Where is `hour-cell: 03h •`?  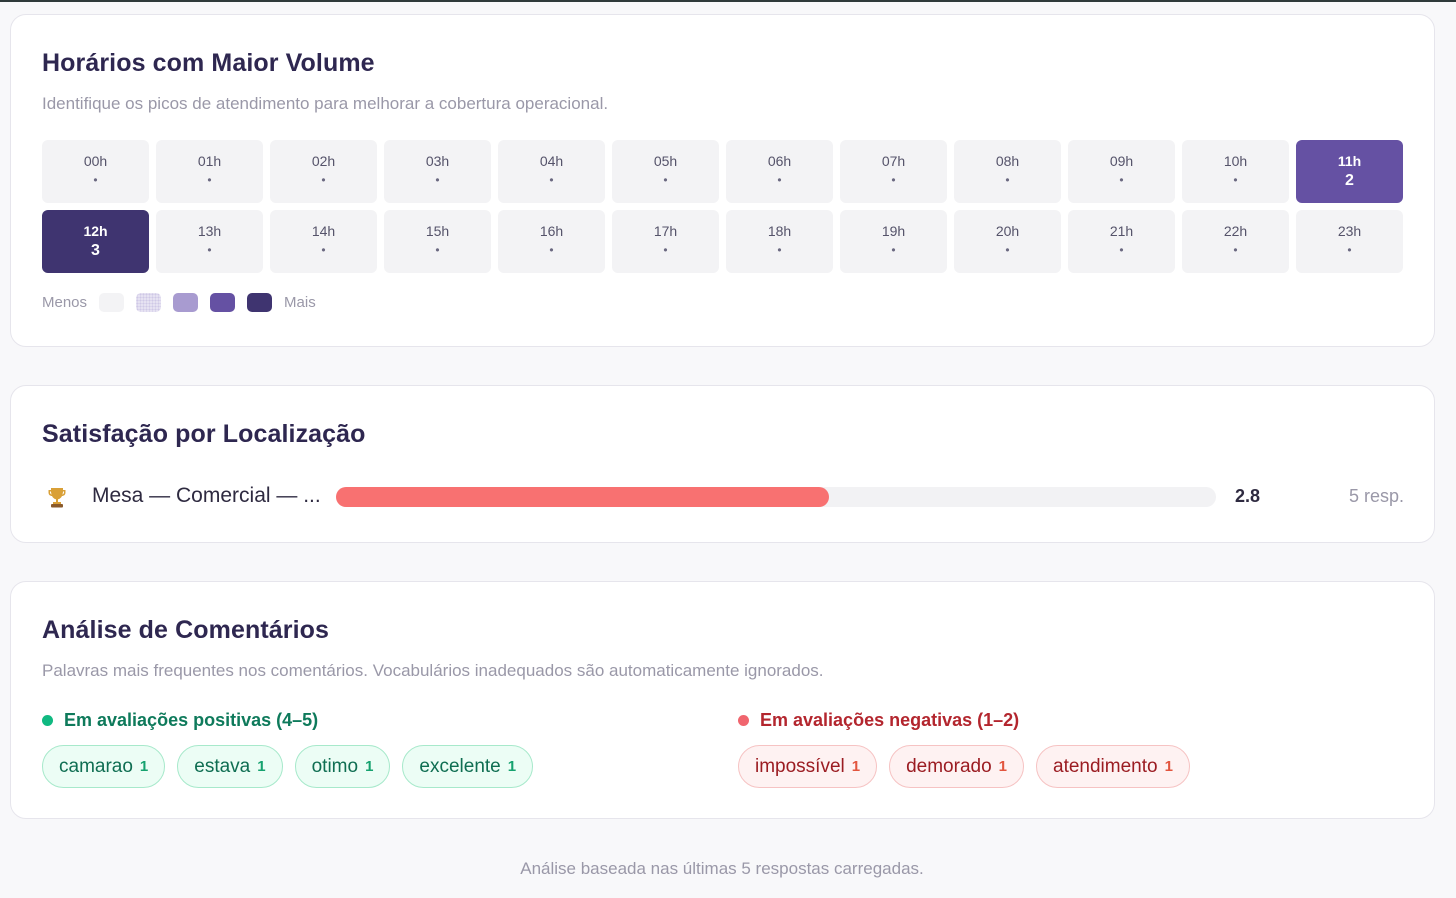 hour-cell: 03h • is located at coordinates (437, 171).